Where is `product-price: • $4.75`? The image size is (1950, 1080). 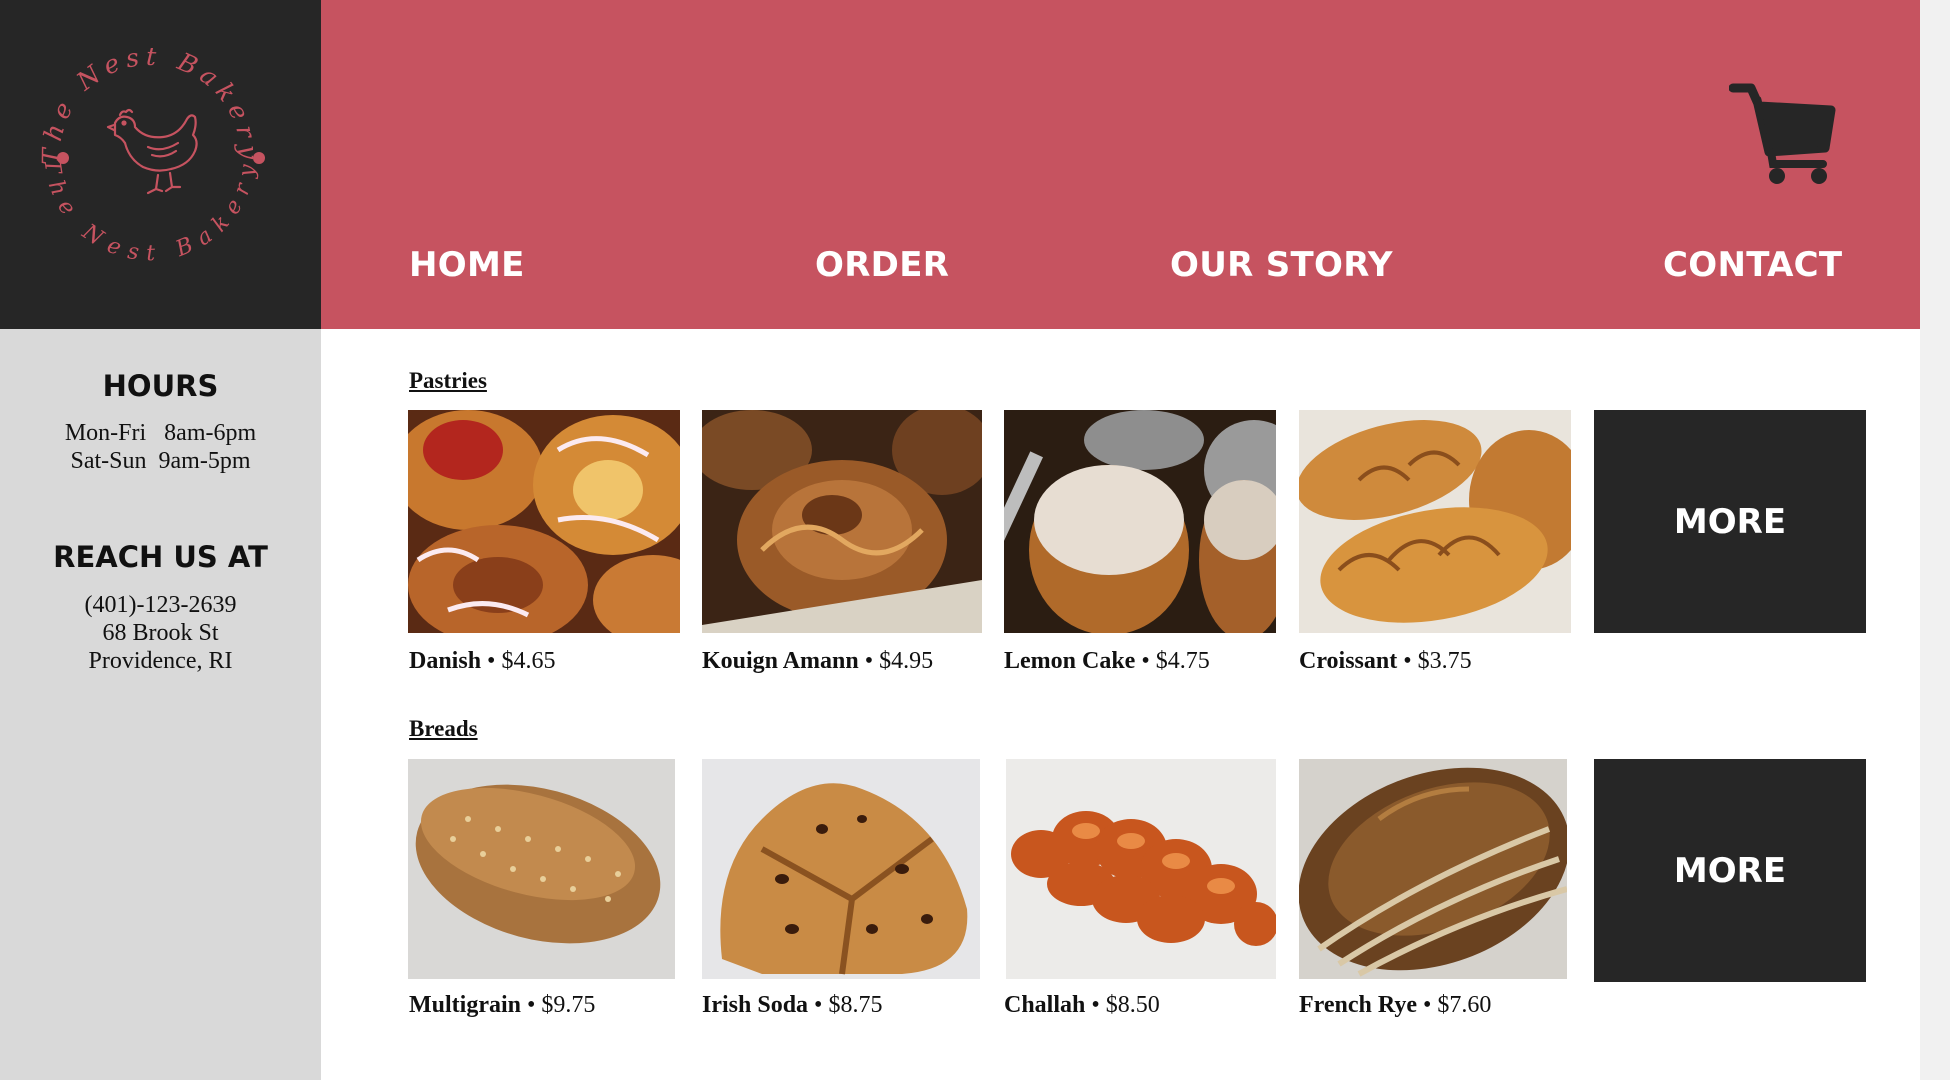
product-price: • $4.75 is located at coordinates (1175, 661).